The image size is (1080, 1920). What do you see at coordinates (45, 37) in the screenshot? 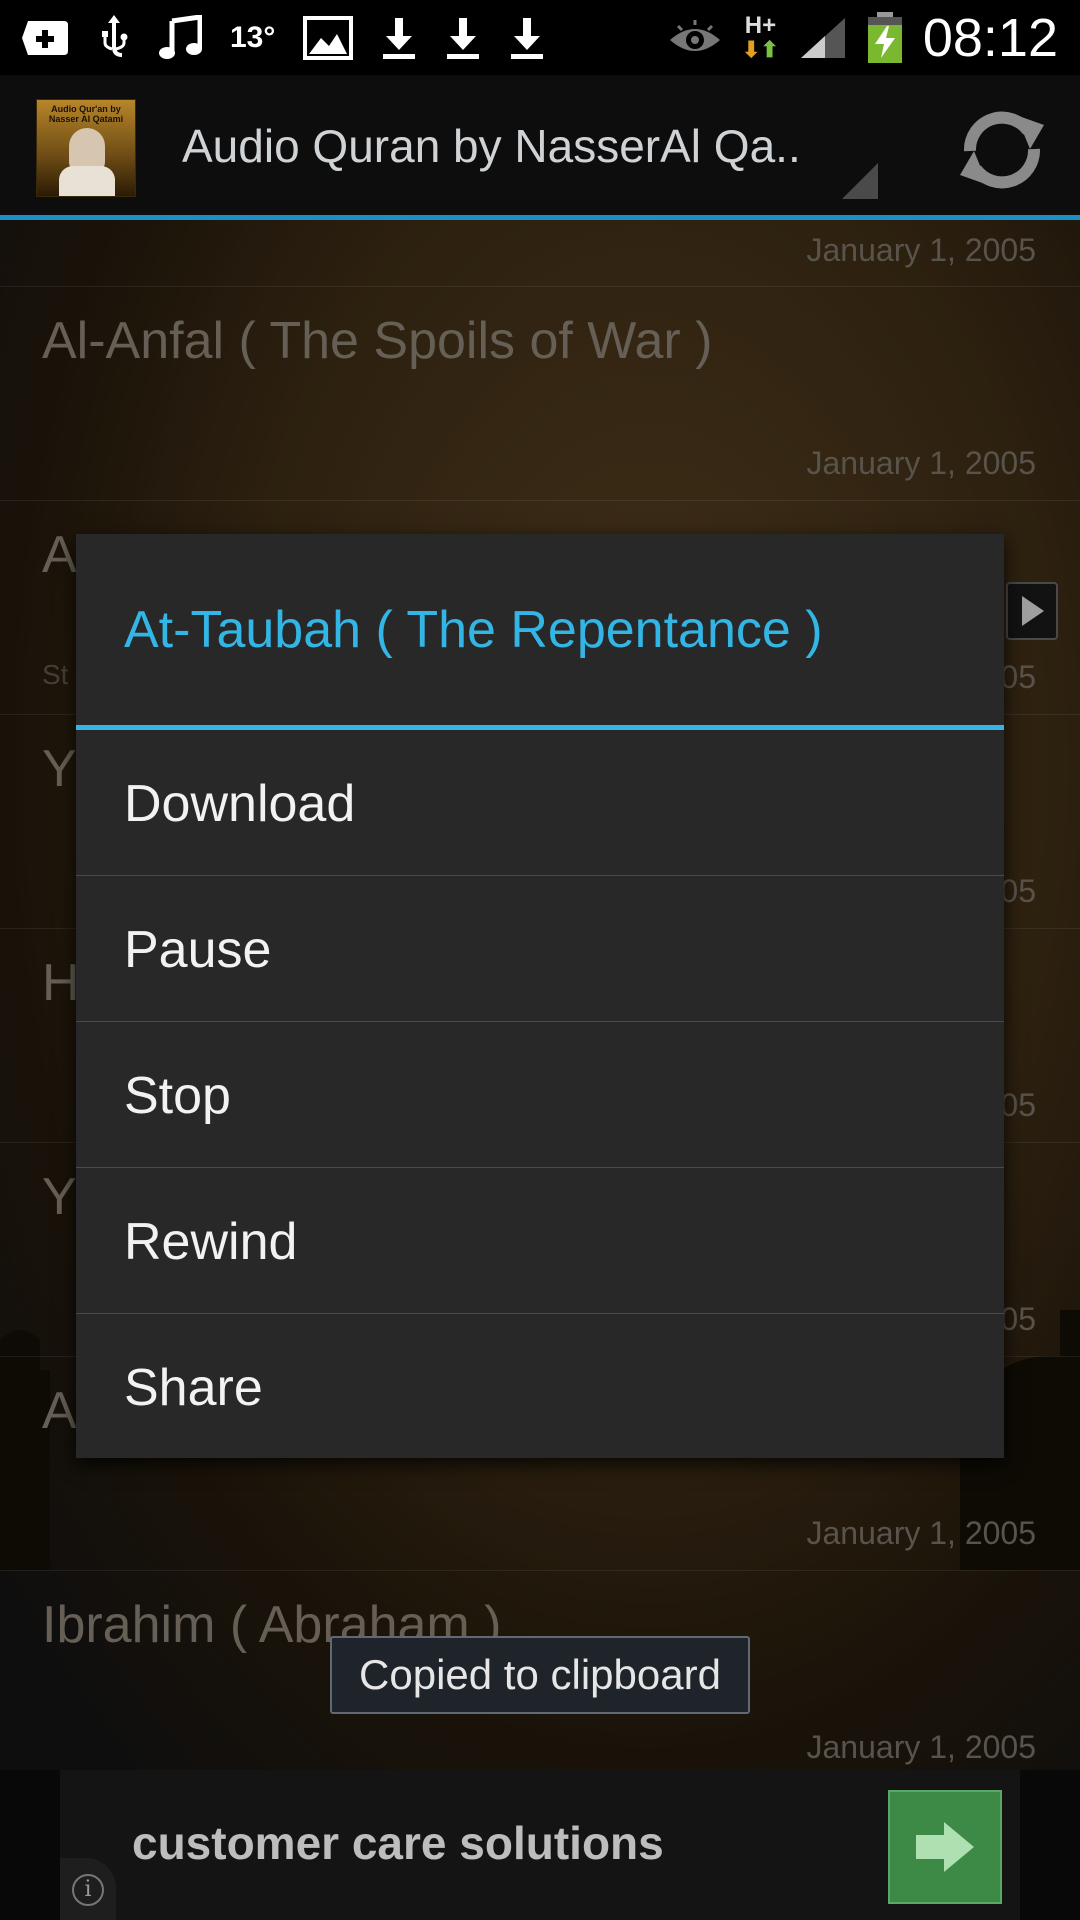
I see `add-icon` at bounding box center [45, 37].